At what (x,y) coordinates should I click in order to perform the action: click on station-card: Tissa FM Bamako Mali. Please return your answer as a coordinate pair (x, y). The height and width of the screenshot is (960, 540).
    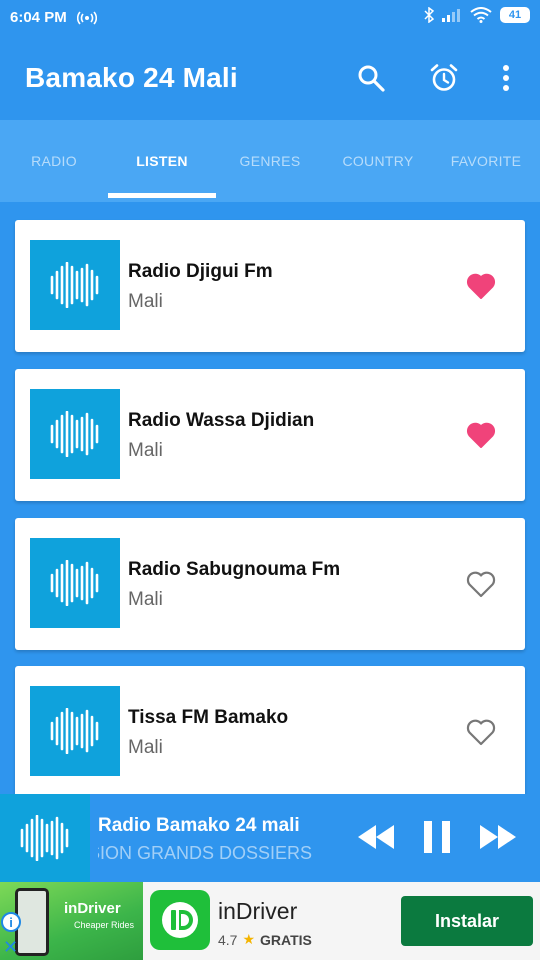
    Looking at the image, I should click on (270, 730).